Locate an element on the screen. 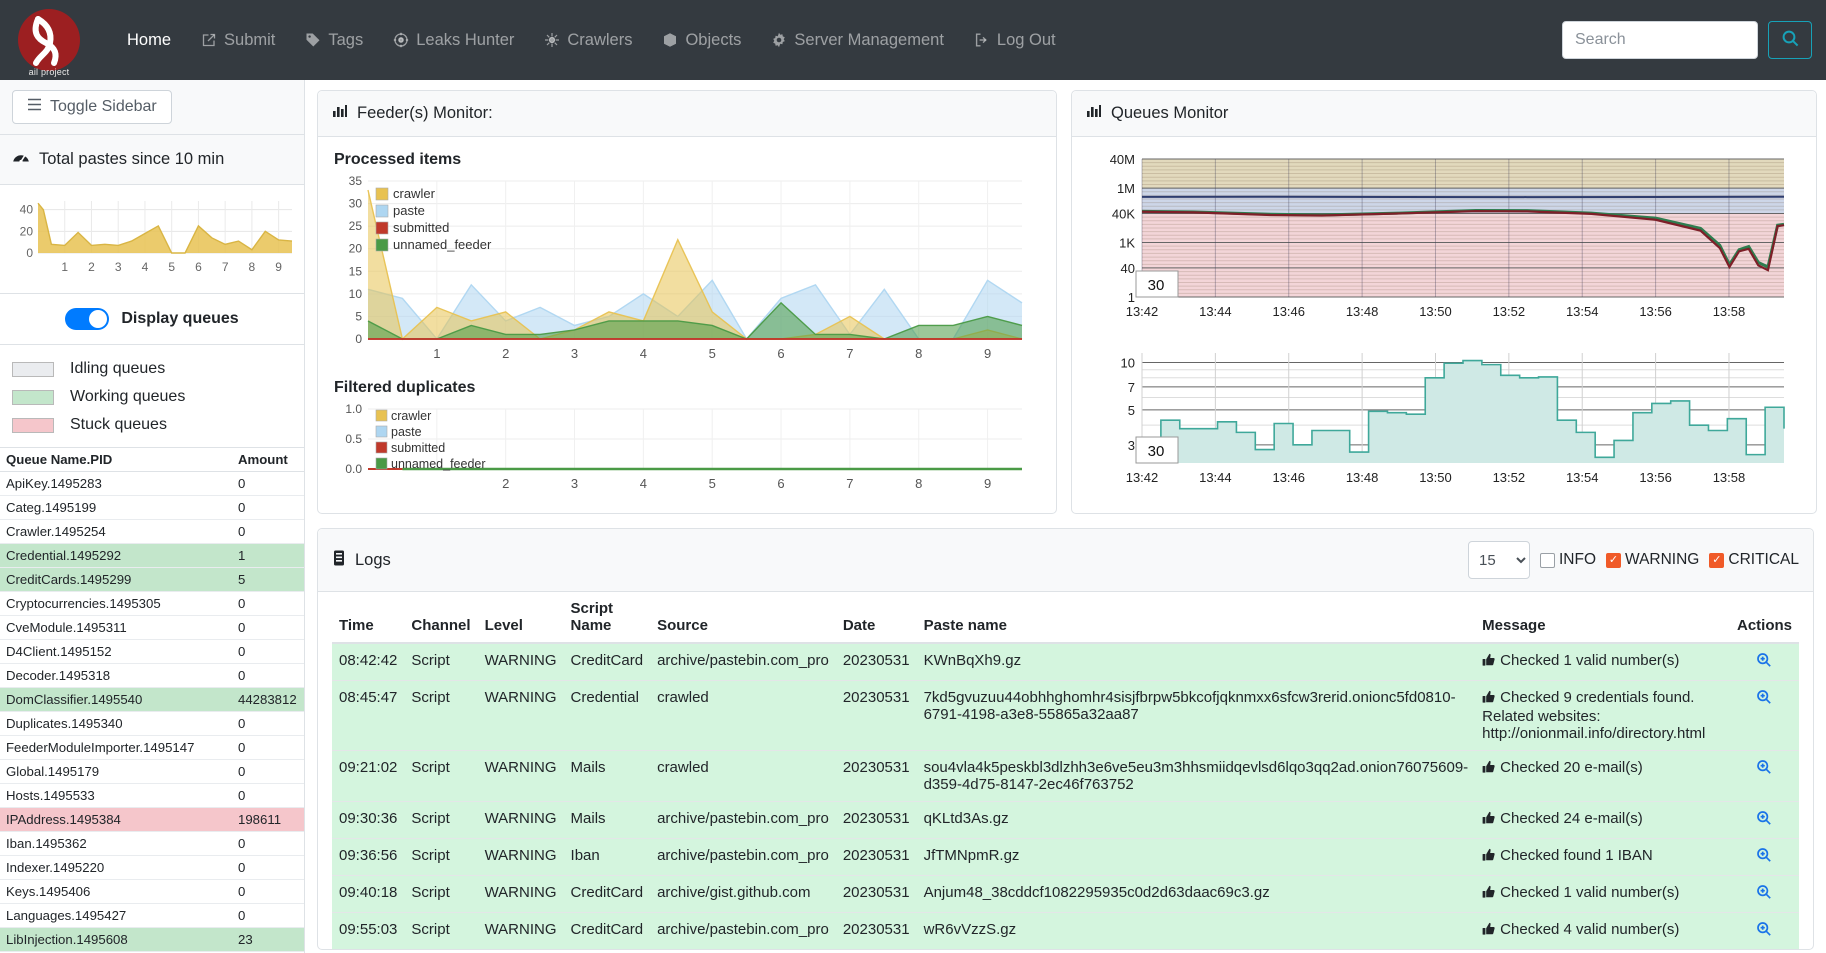  queue-row: CveModule.1495311 0 is located at coordinates (152, 627).